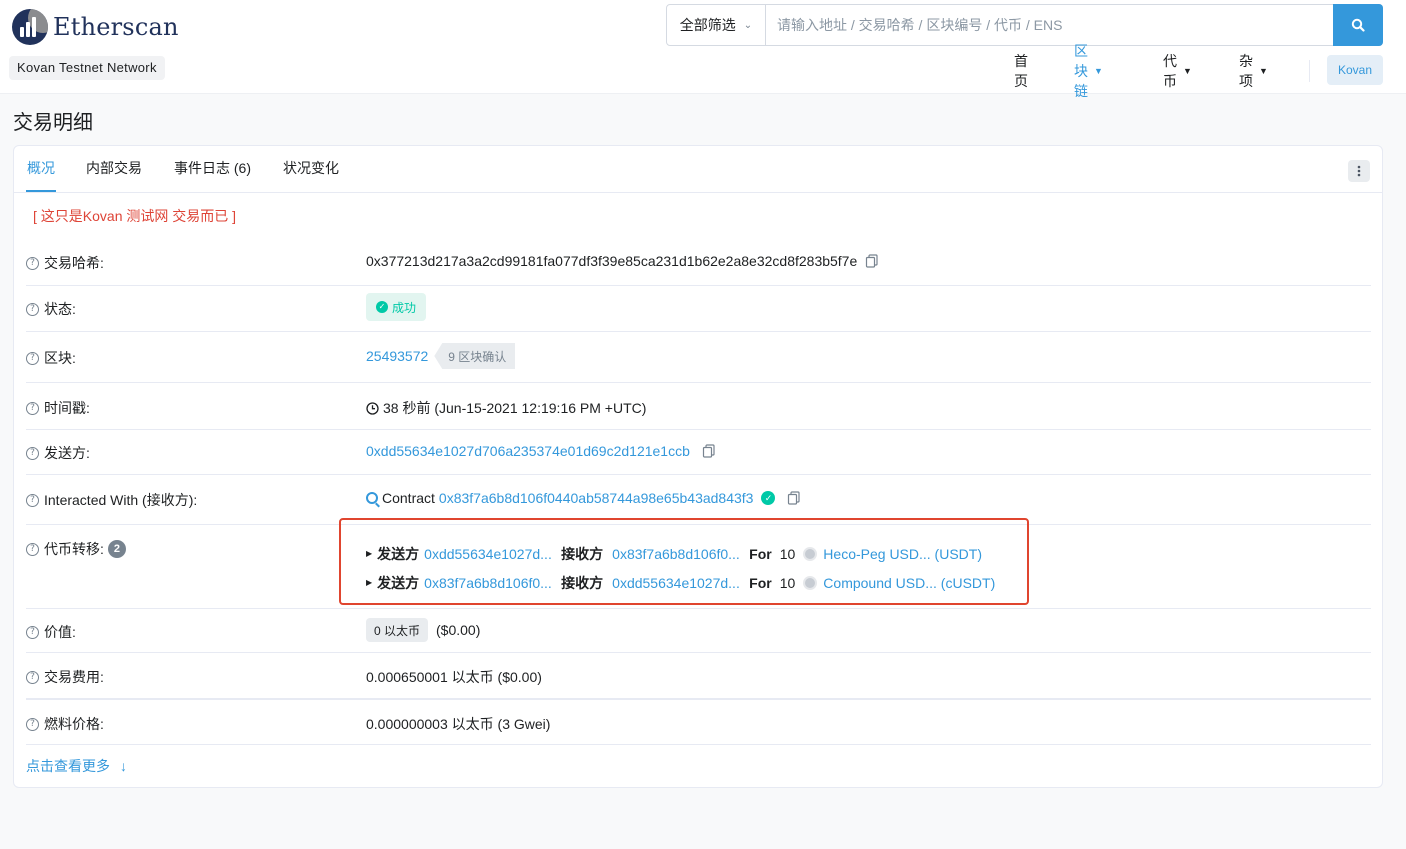 The width and height of the screenshot is (1406, 849). What do you see at coordinates (458, 630) in the screenshot?
I see `usd-value: ($0.00)` at bounding box center [458, 630].